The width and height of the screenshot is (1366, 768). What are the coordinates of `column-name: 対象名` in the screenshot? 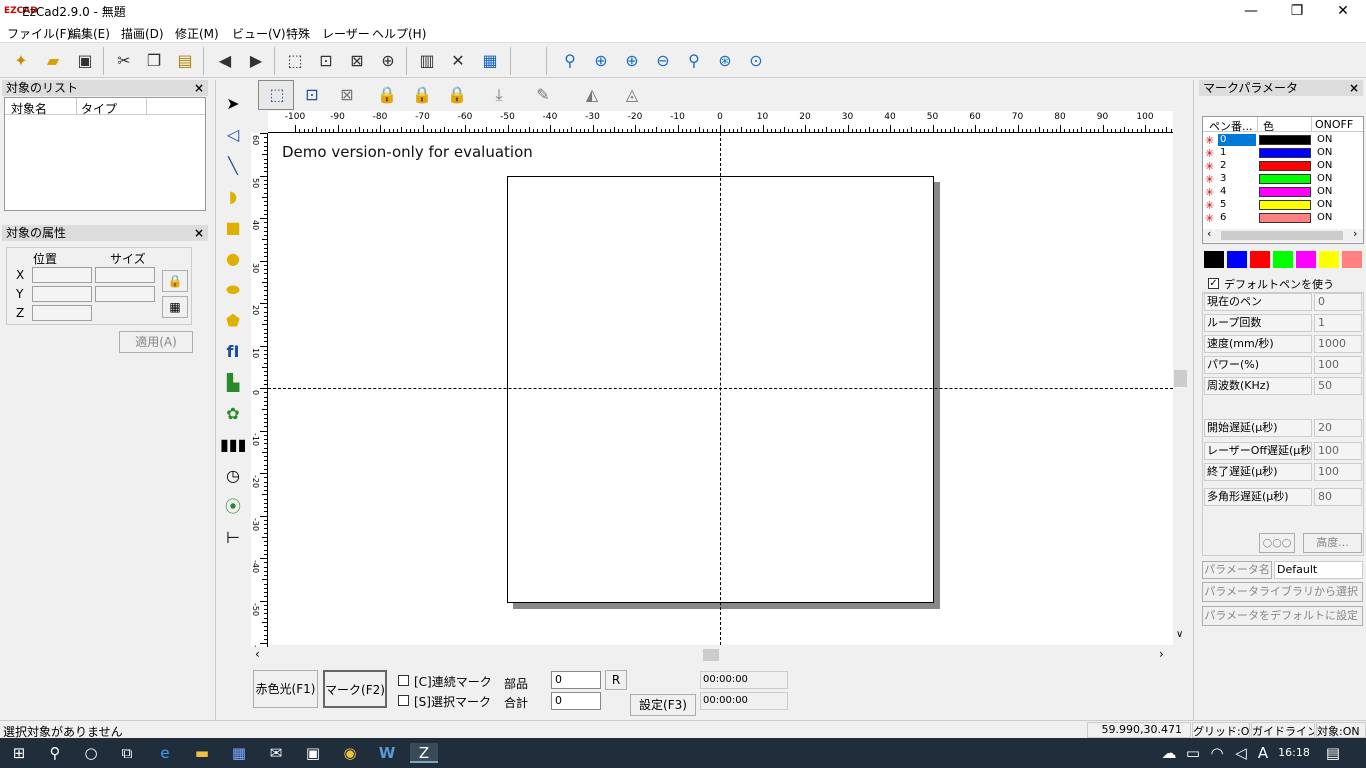 It's located at (29, 108).